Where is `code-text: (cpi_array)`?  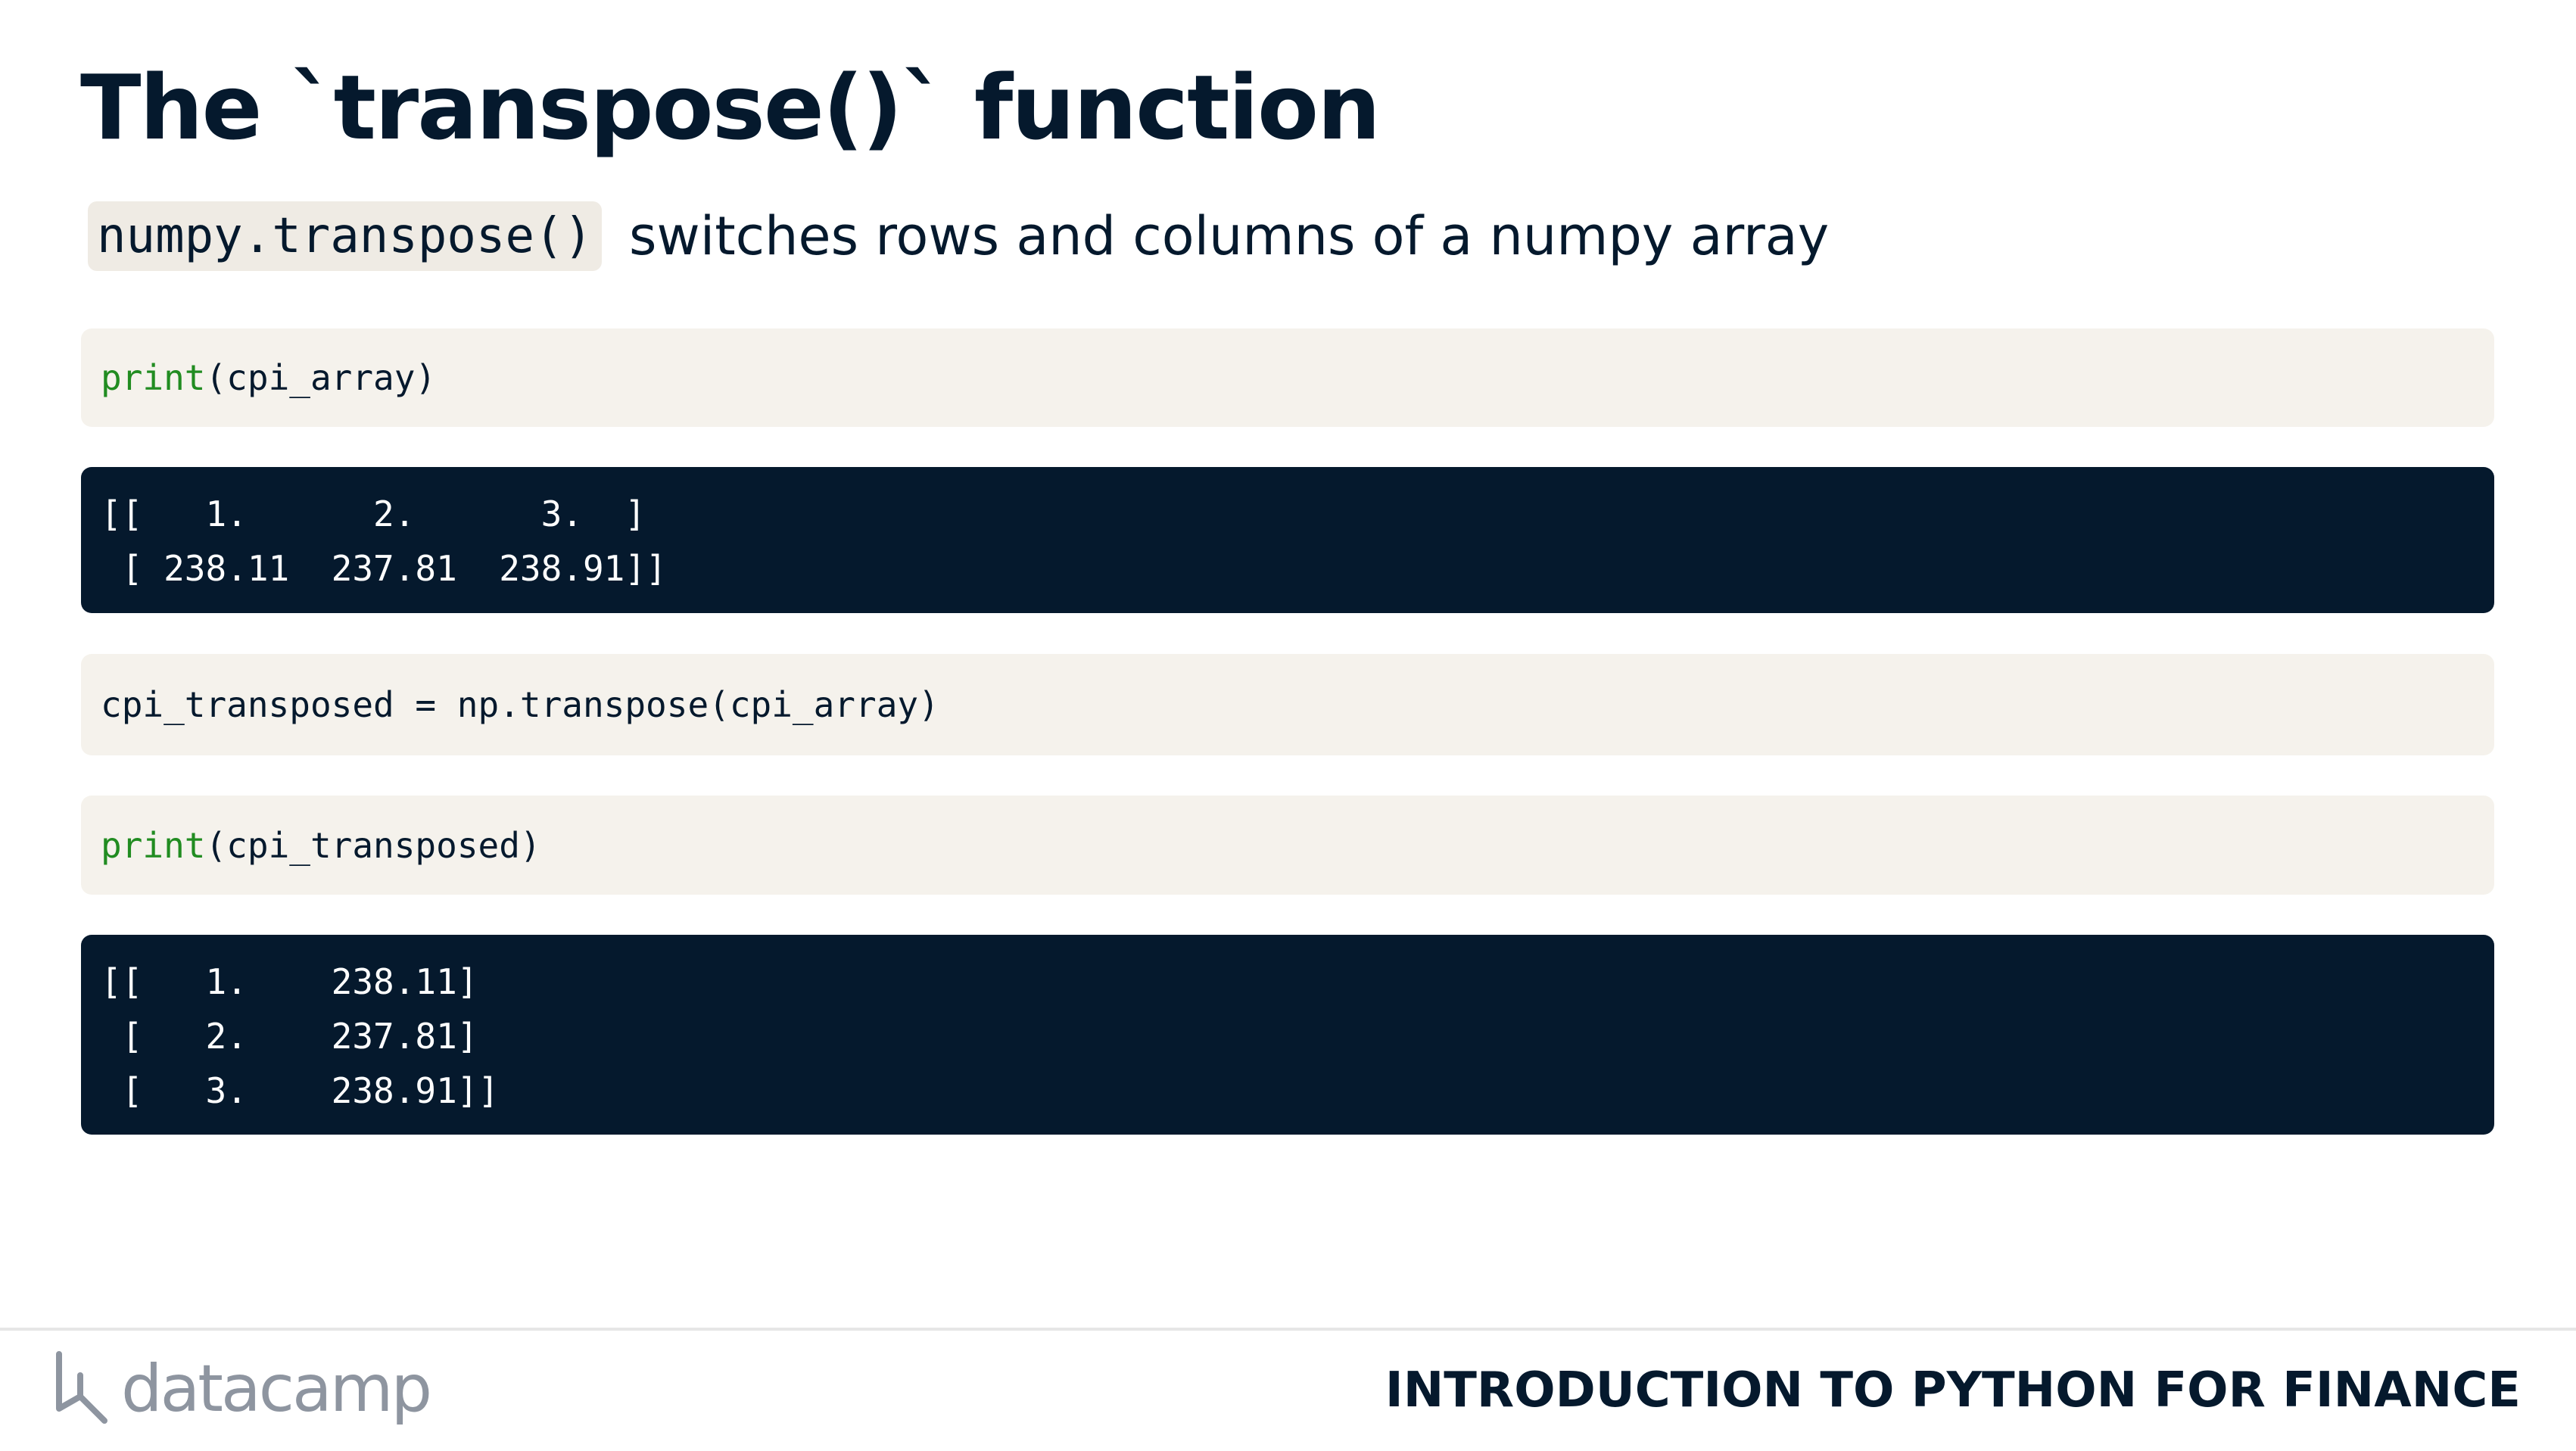 code-text: (cpi_array) is located at coordinates (321, 377).